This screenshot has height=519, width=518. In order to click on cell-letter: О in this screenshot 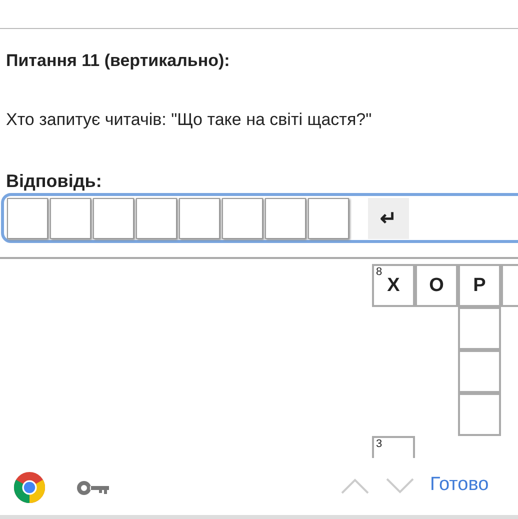, I will do `click(436, 285)`.